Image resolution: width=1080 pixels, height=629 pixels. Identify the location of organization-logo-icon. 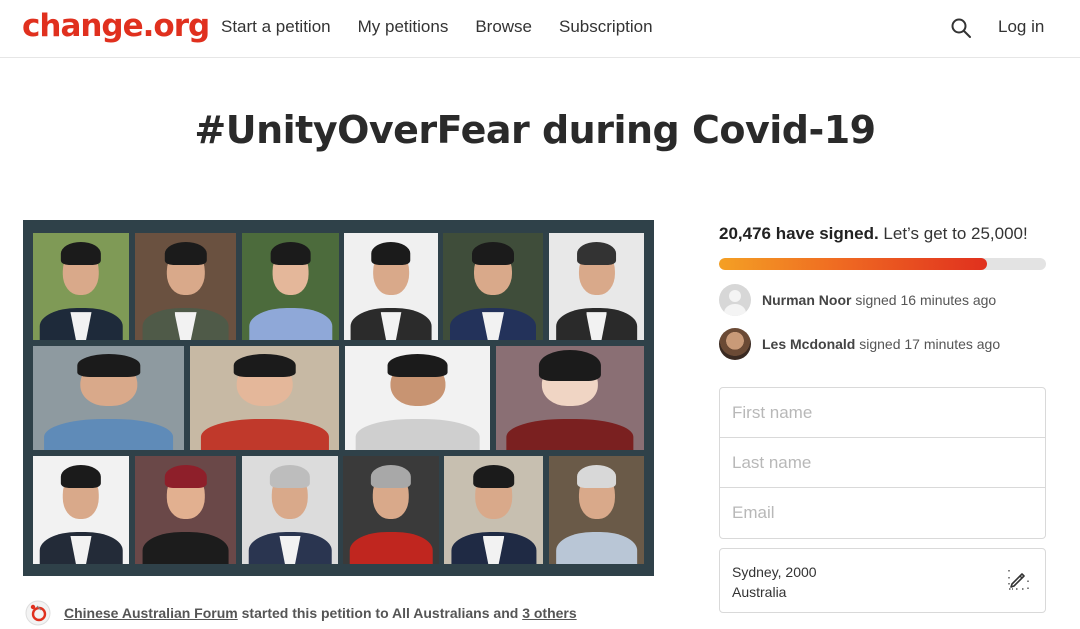
(38, 613).